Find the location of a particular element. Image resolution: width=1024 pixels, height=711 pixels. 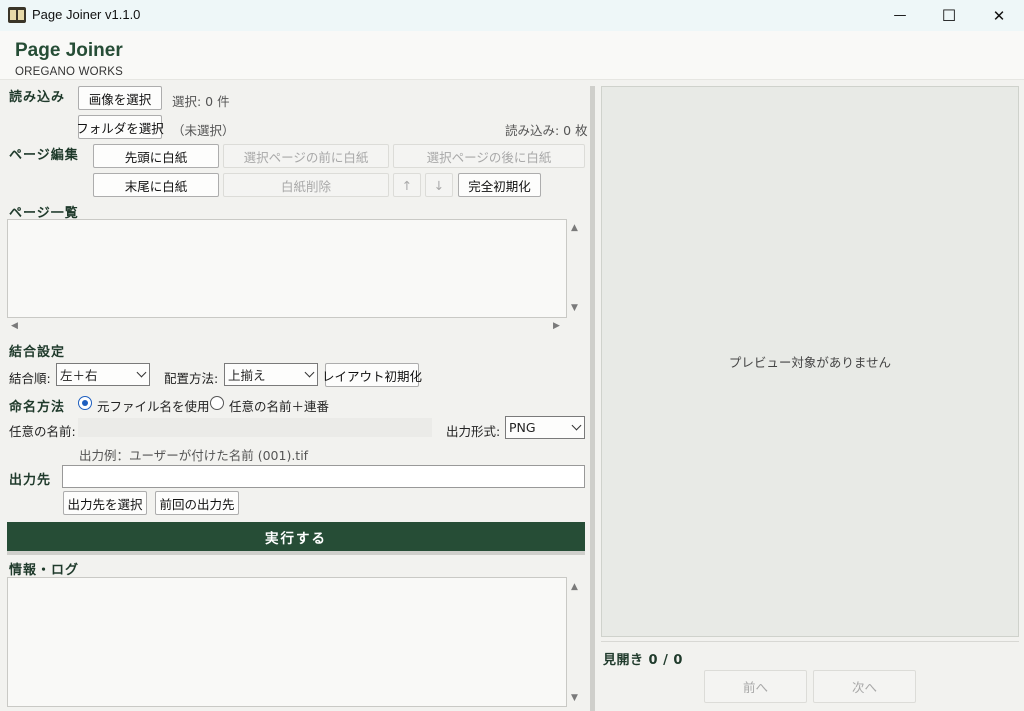

select-folder-button: フォルダを選択 is located at coordinates (120, 127).